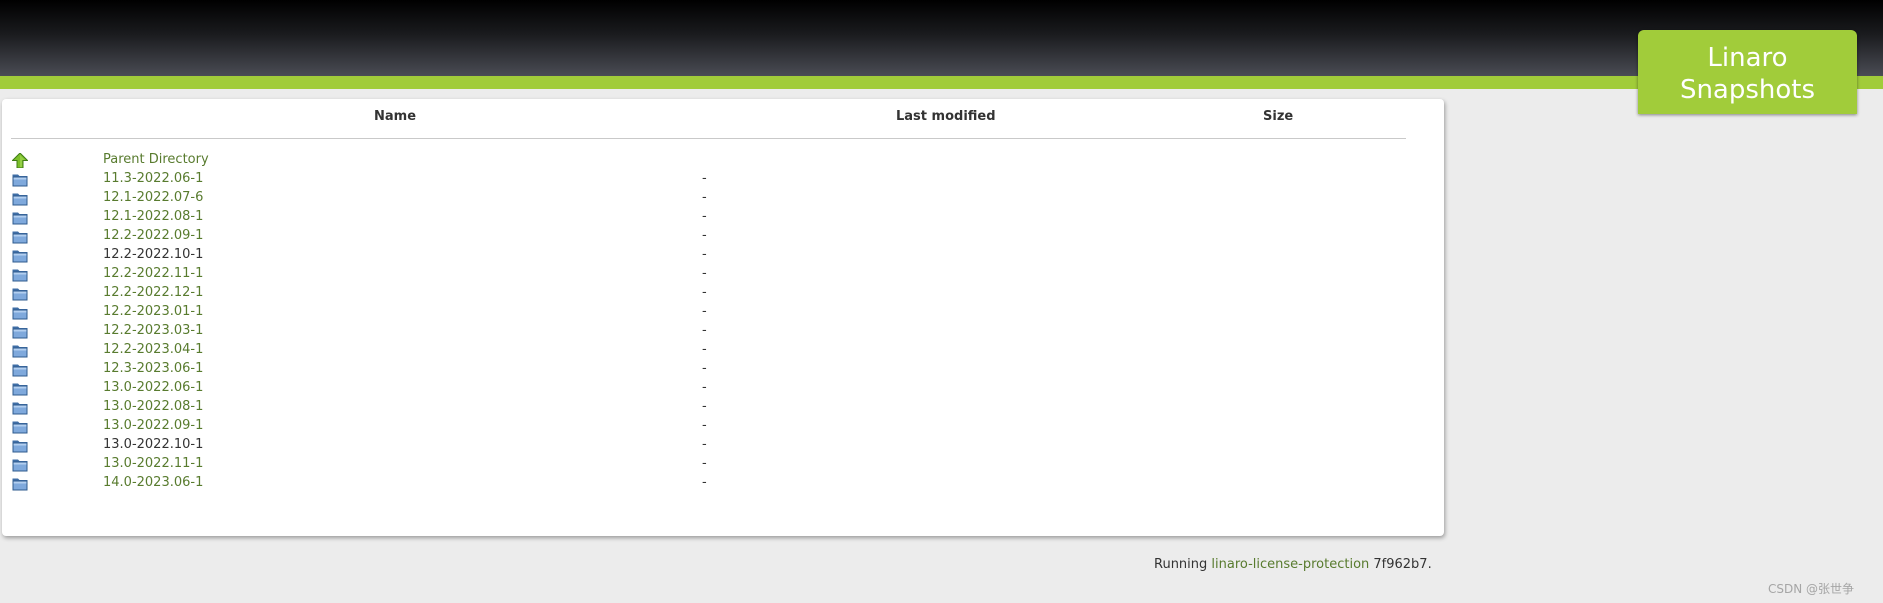 The height and width of the screenshot is (603, 1883). Describe the element at coordinates (946, 116) in the screenshot. I see `column-header-last-modified: Last modified` at that location.